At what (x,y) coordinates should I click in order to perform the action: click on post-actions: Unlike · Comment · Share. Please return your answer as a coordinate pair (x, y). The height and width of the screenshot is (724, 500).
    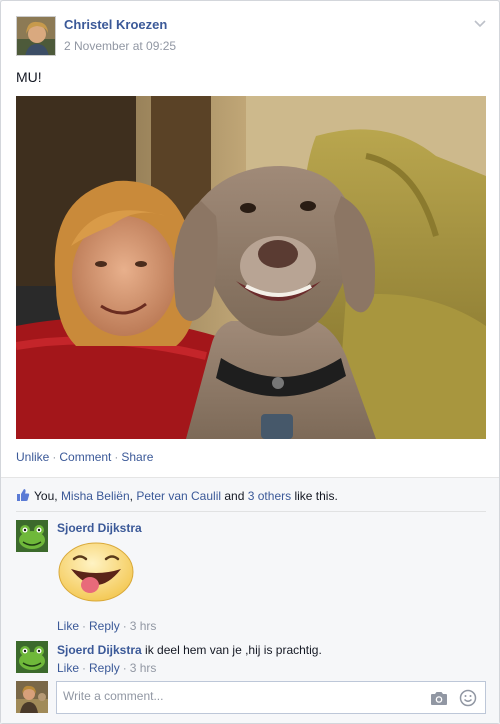
    Looking at the image, I should click on (85, 457).